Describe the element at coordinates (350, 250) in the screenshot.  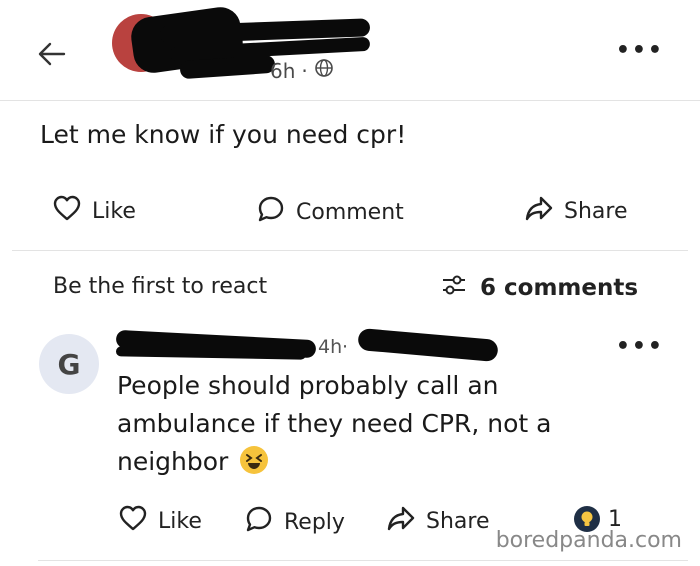
I see `actions-divider` at that location.